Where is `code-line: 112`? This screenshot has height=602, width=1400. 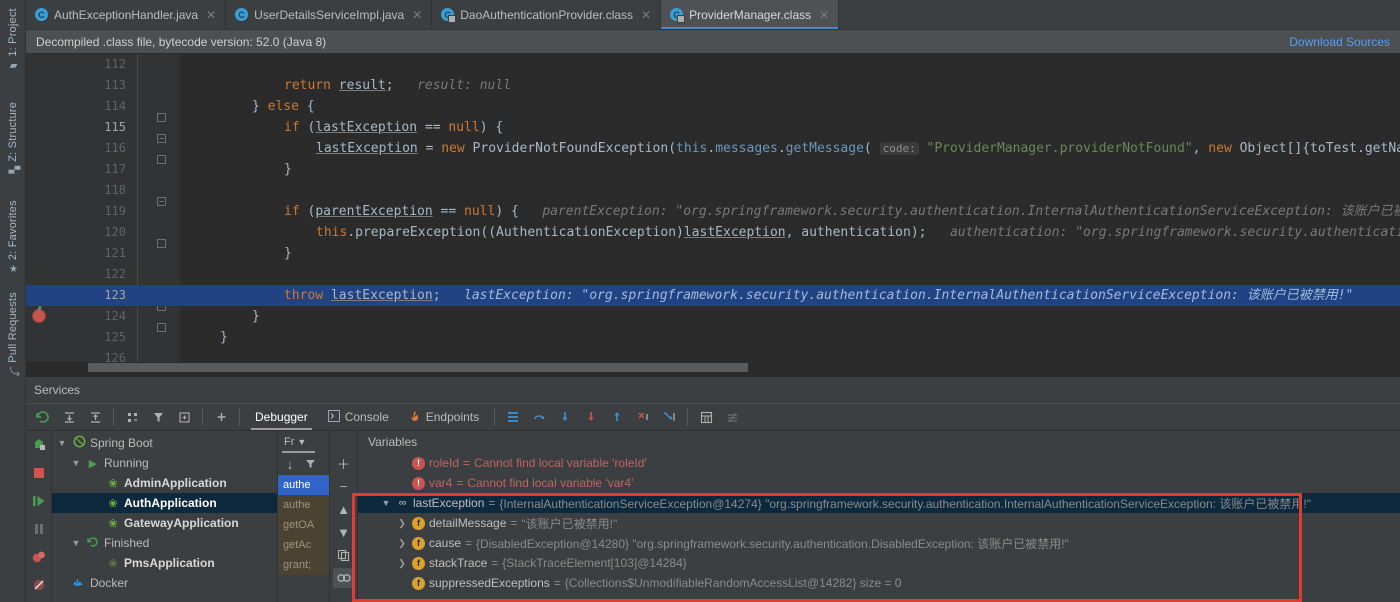 code-line: 112 is located at coordinates (752, 64).